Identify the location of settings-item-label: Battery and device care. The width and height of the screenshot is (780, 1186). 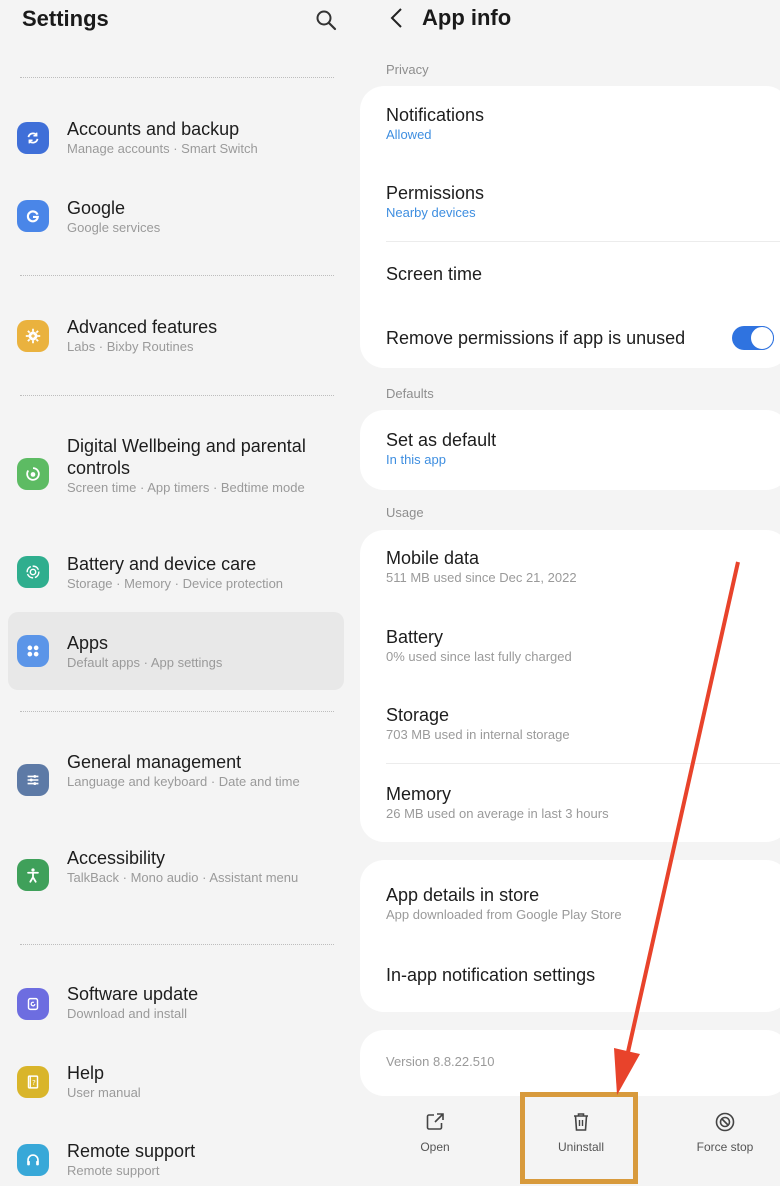
(162, 564).